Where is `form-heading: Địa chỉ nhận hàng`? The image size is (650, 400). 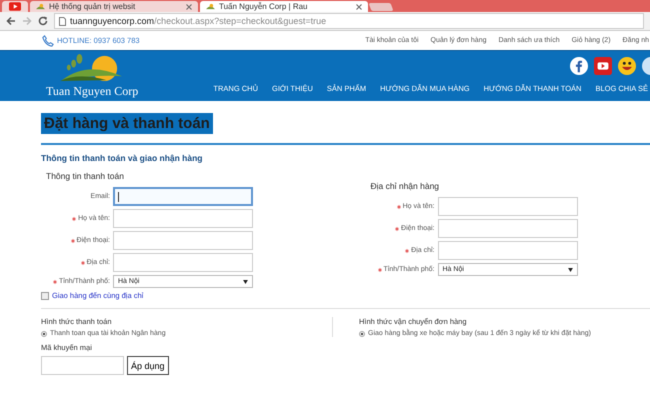
form-heading: Địa chỉ nhận hàng is located at coordinates (405, 186).